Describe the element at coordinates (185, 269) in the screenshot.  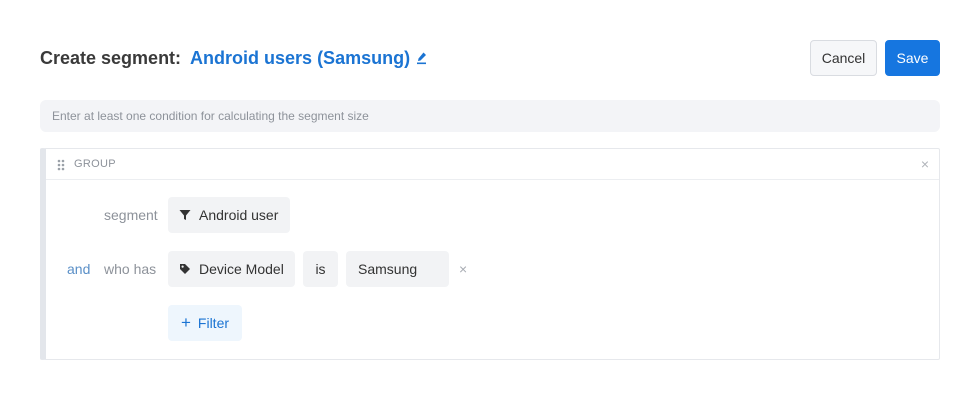
I see `tag-icon` at that location.